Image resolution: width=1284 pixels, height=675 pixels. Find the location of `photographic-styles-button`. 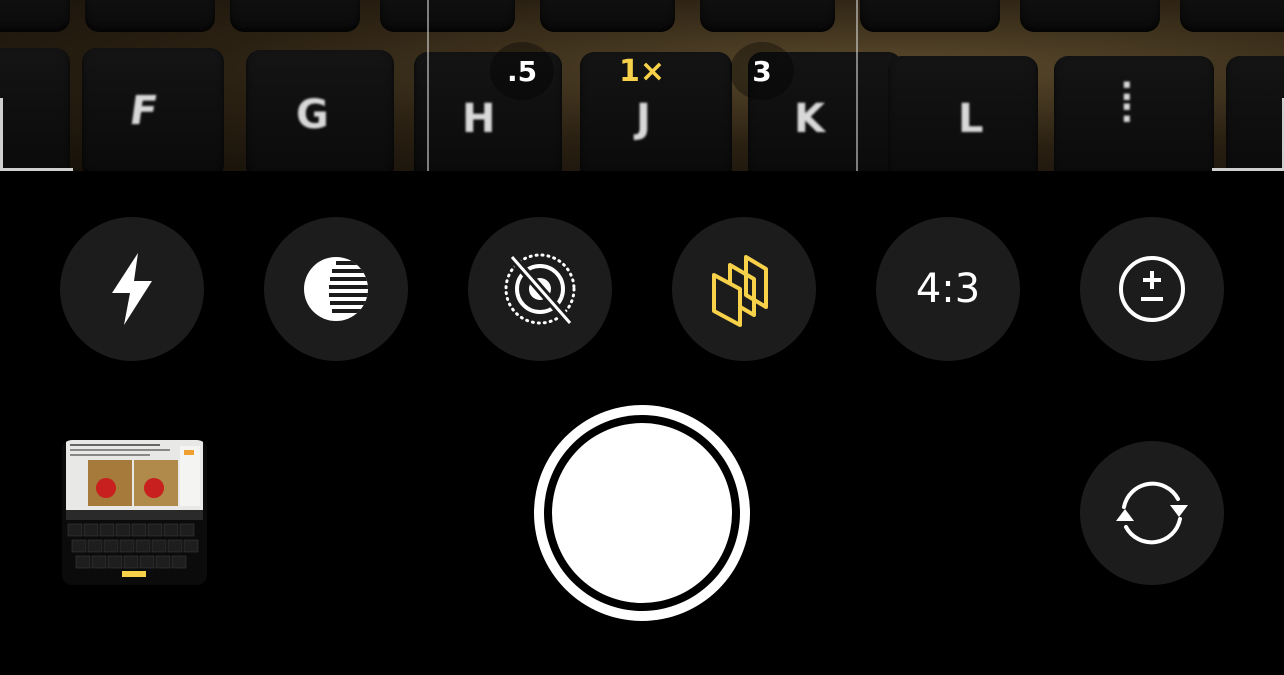

photographic-styles-button is located at coordinates (744, 289).